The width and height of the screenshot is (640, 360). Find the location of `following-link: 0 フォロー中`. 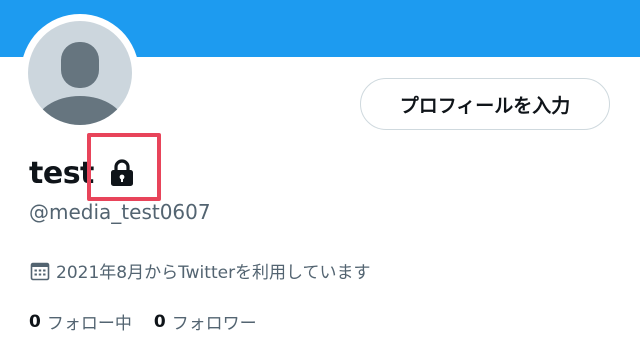

following-link: 0 フォロー中 is located at coordinates (80, 322).